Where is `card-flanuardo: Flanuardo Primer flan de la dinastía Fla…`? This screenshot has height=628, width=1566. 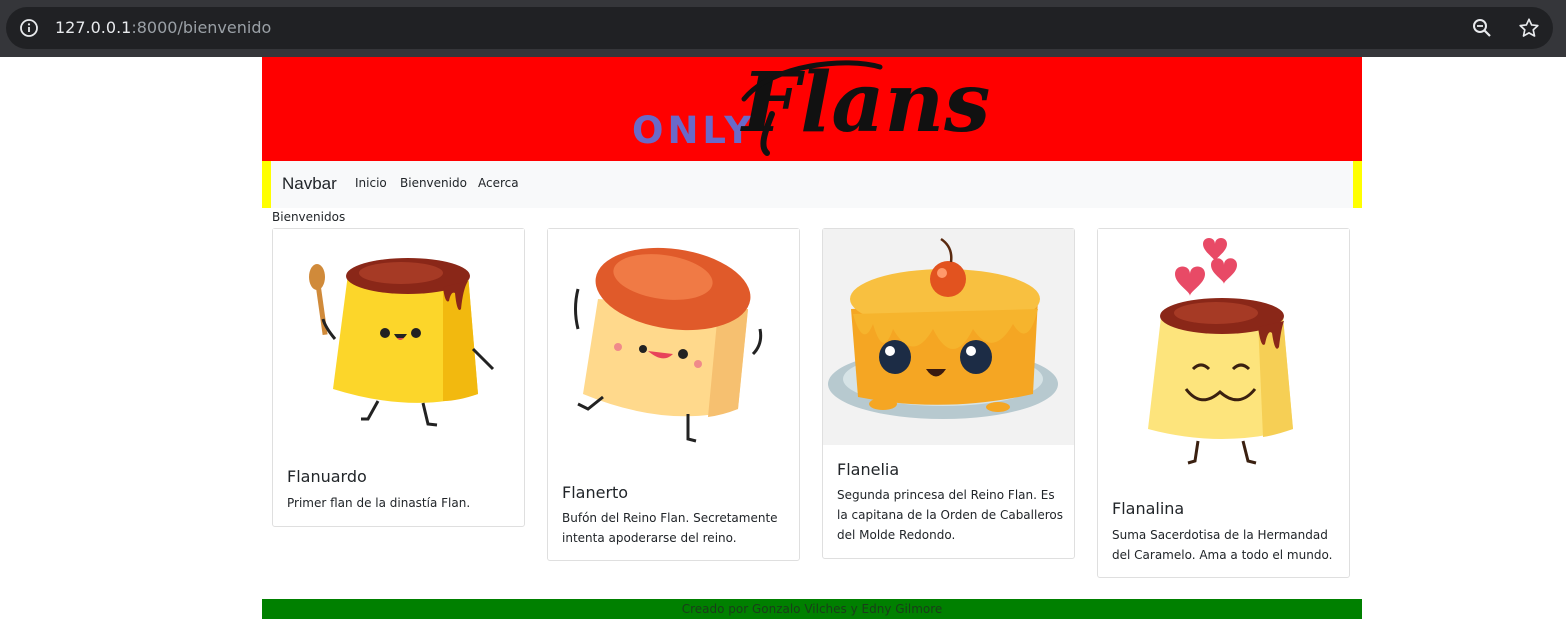
card-flanuardo: Flanuardo Primer flan de la dinastía Fla… is located at coordinates (398, 377).